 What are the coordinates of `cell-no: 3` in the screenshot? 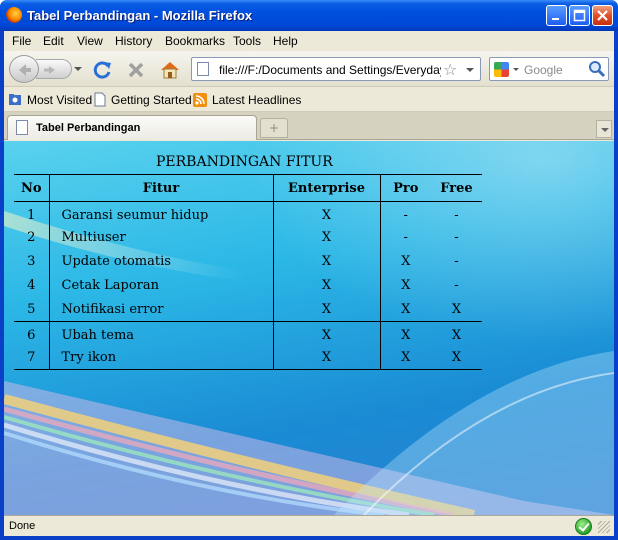 It's located at (32, 261).